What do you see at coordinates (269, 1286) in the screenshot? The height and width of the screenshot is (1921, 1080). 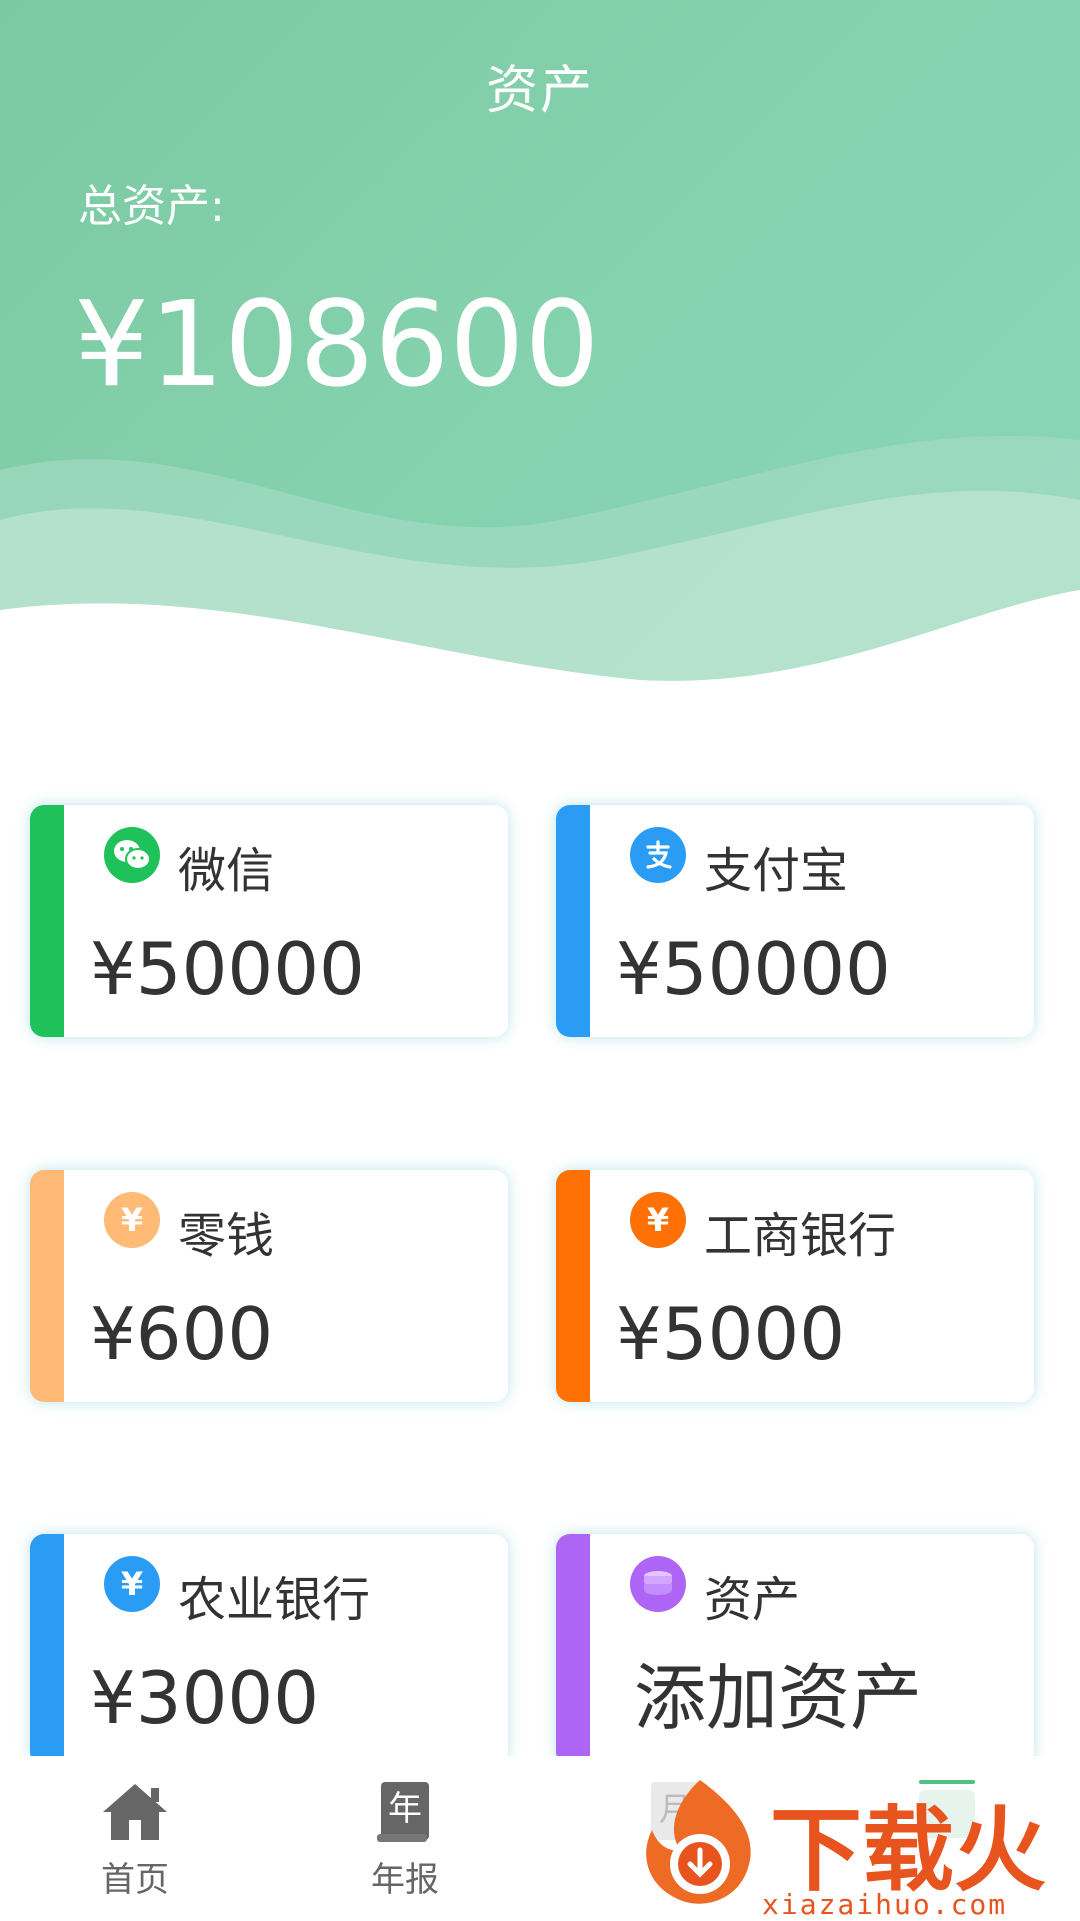 I see `account-card-change: ¥ 零钱 ¥600` at bounding box center [269, 1286].